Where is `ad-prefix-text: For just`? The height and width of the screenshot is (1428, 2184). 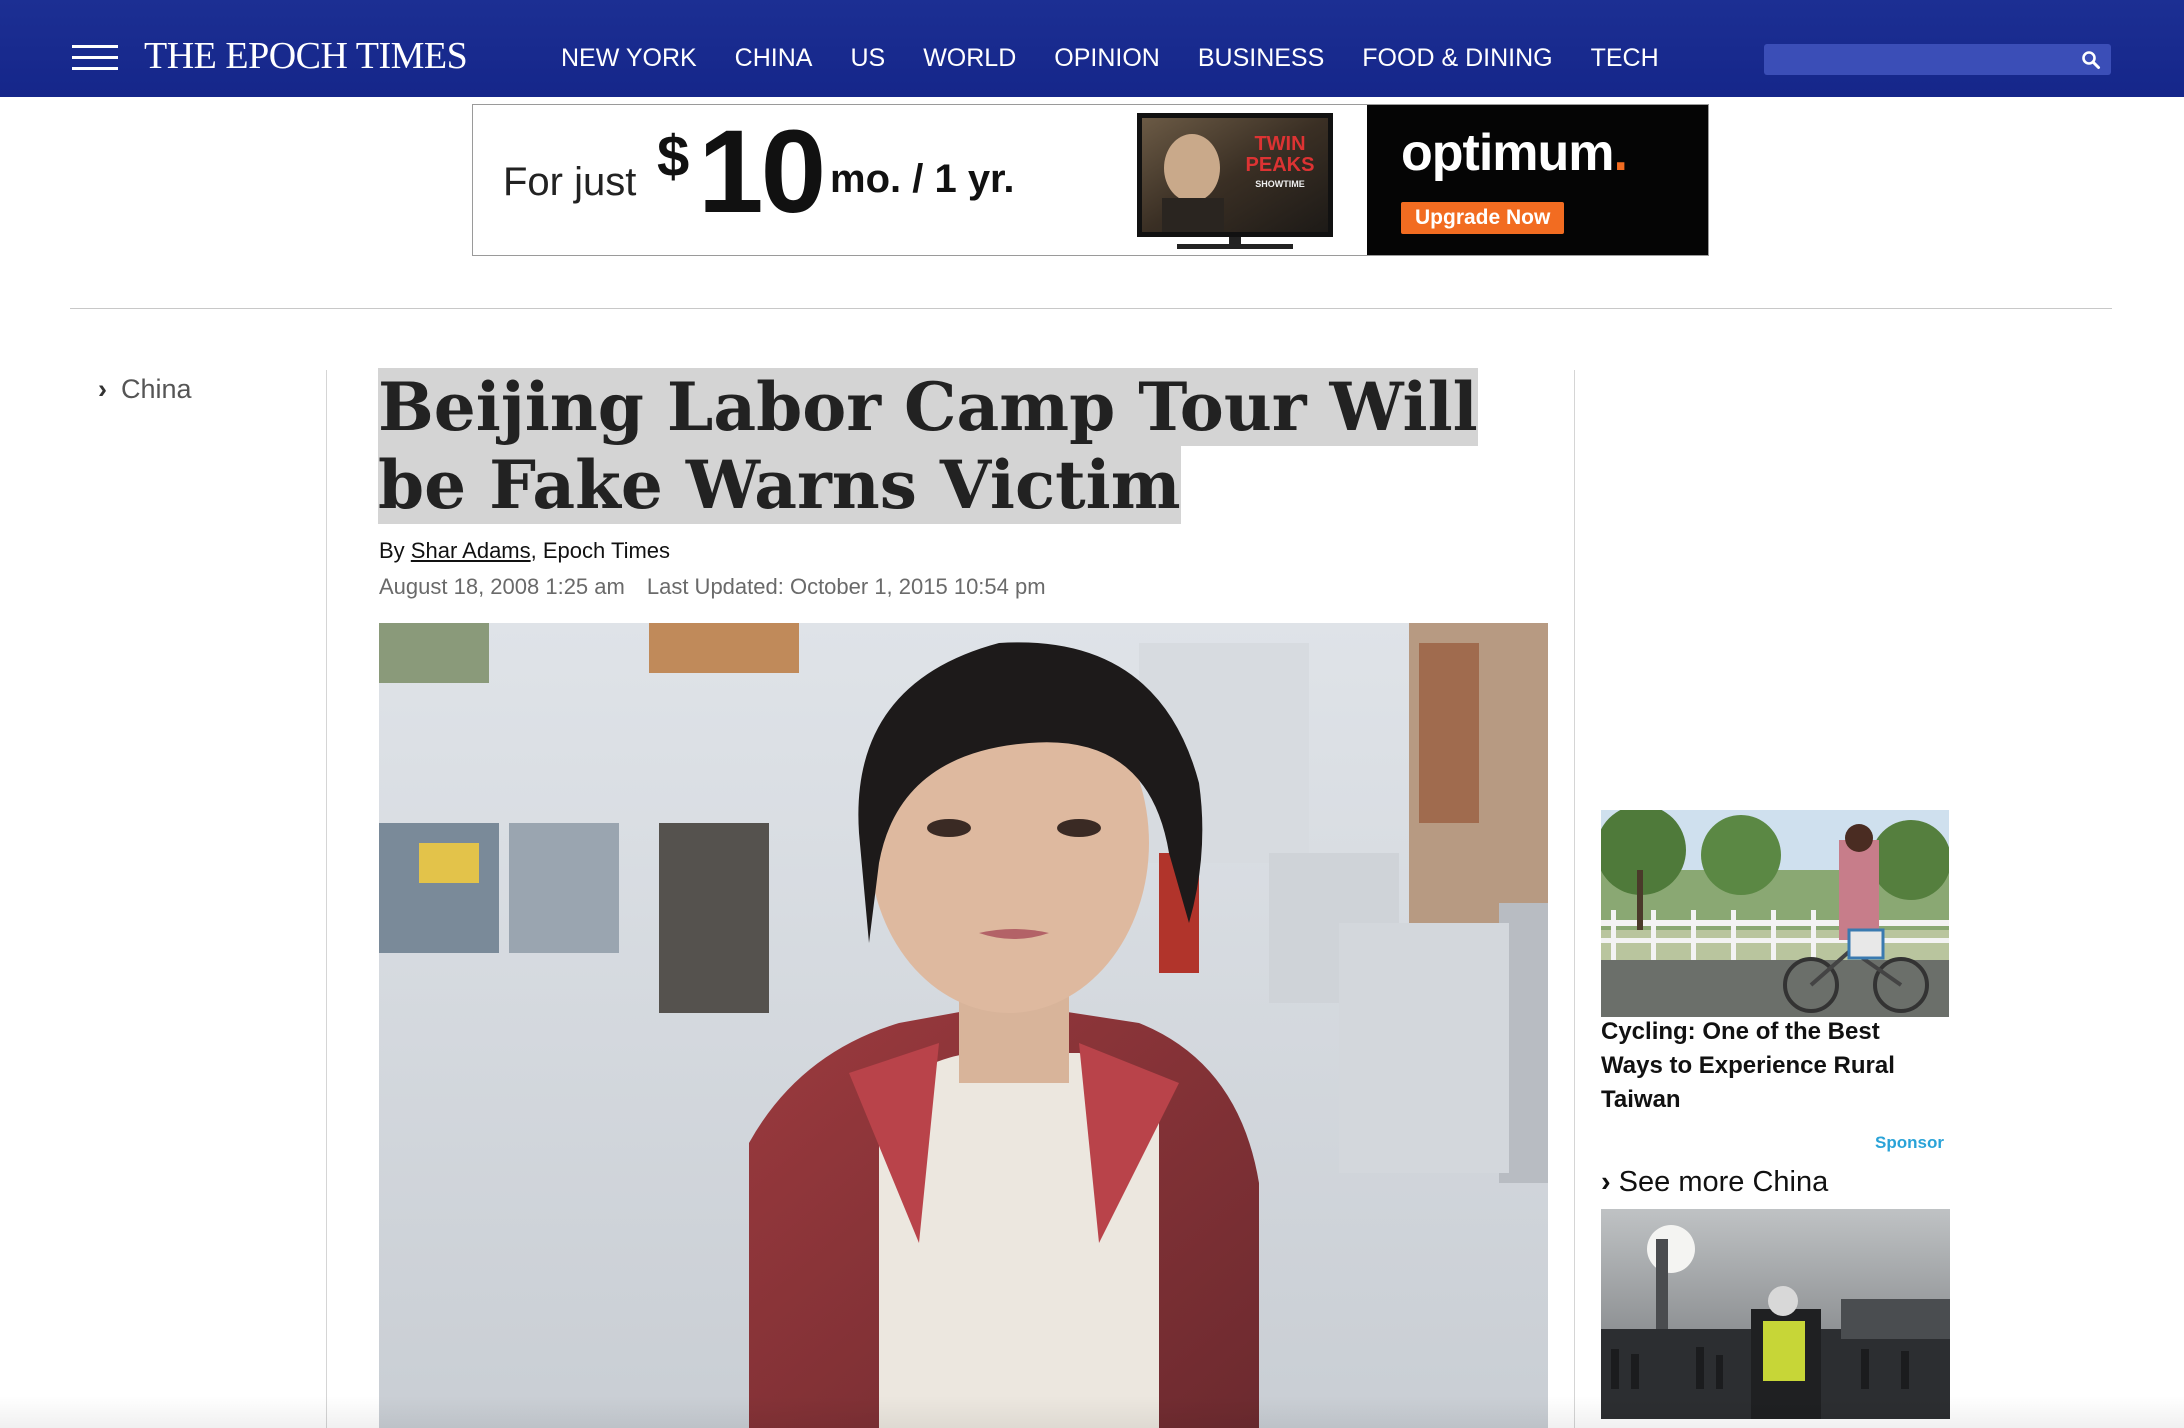 ad-prefix-text: For just is located at coordinates (570, 182).